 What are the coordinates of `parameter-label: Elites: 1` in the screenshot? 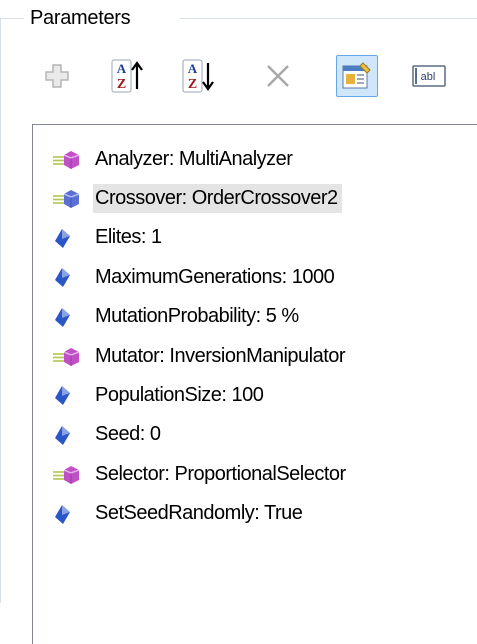 It's located at (128, 237).